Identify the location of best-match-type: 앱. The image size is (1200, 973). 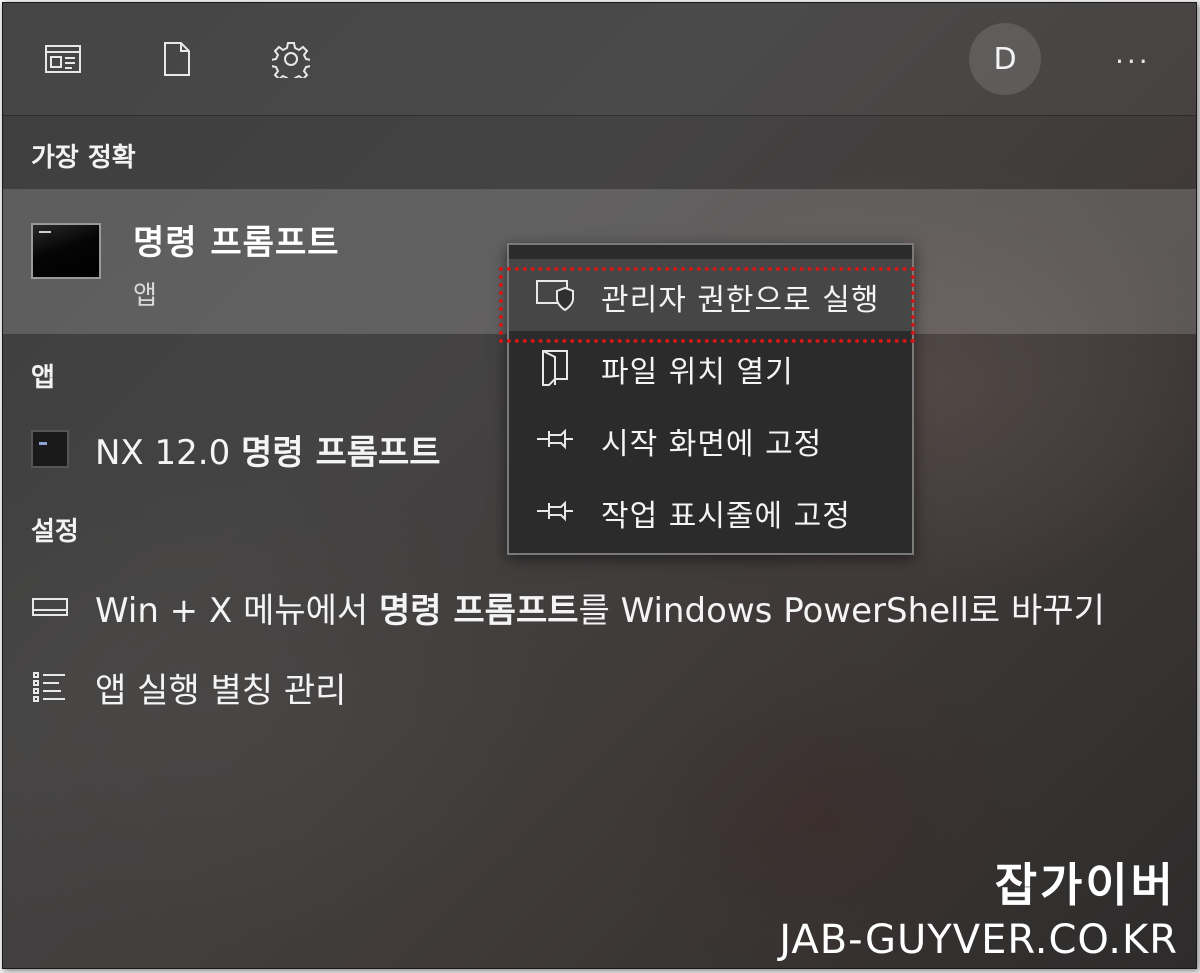
(145, 296).